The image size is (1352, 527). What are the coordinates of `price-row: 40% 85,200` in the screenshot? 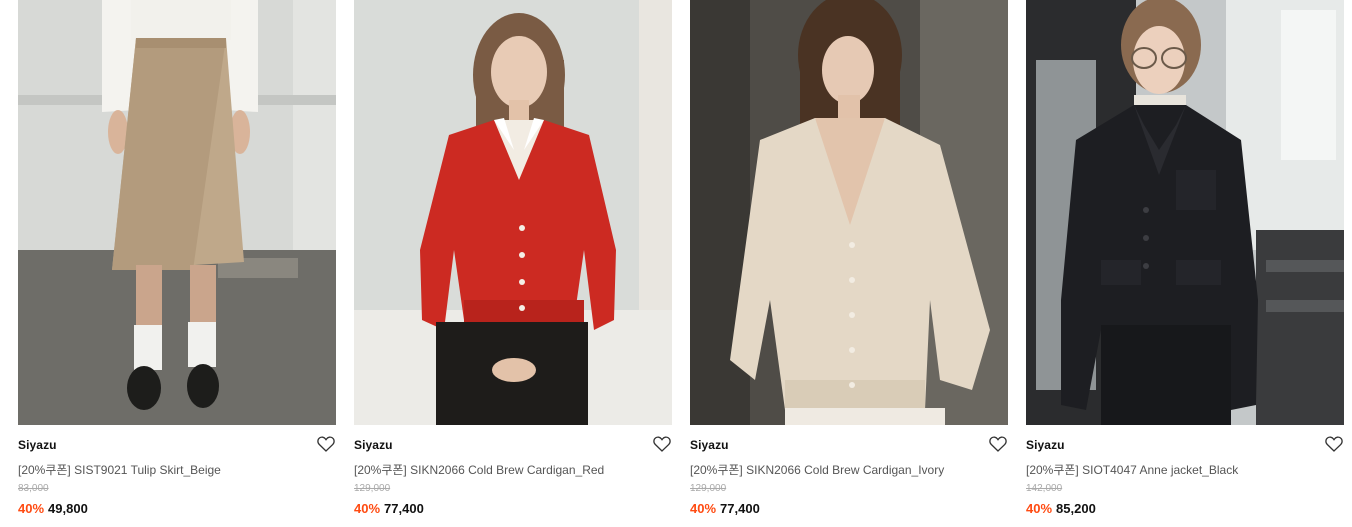 It's located at (1185, 509).